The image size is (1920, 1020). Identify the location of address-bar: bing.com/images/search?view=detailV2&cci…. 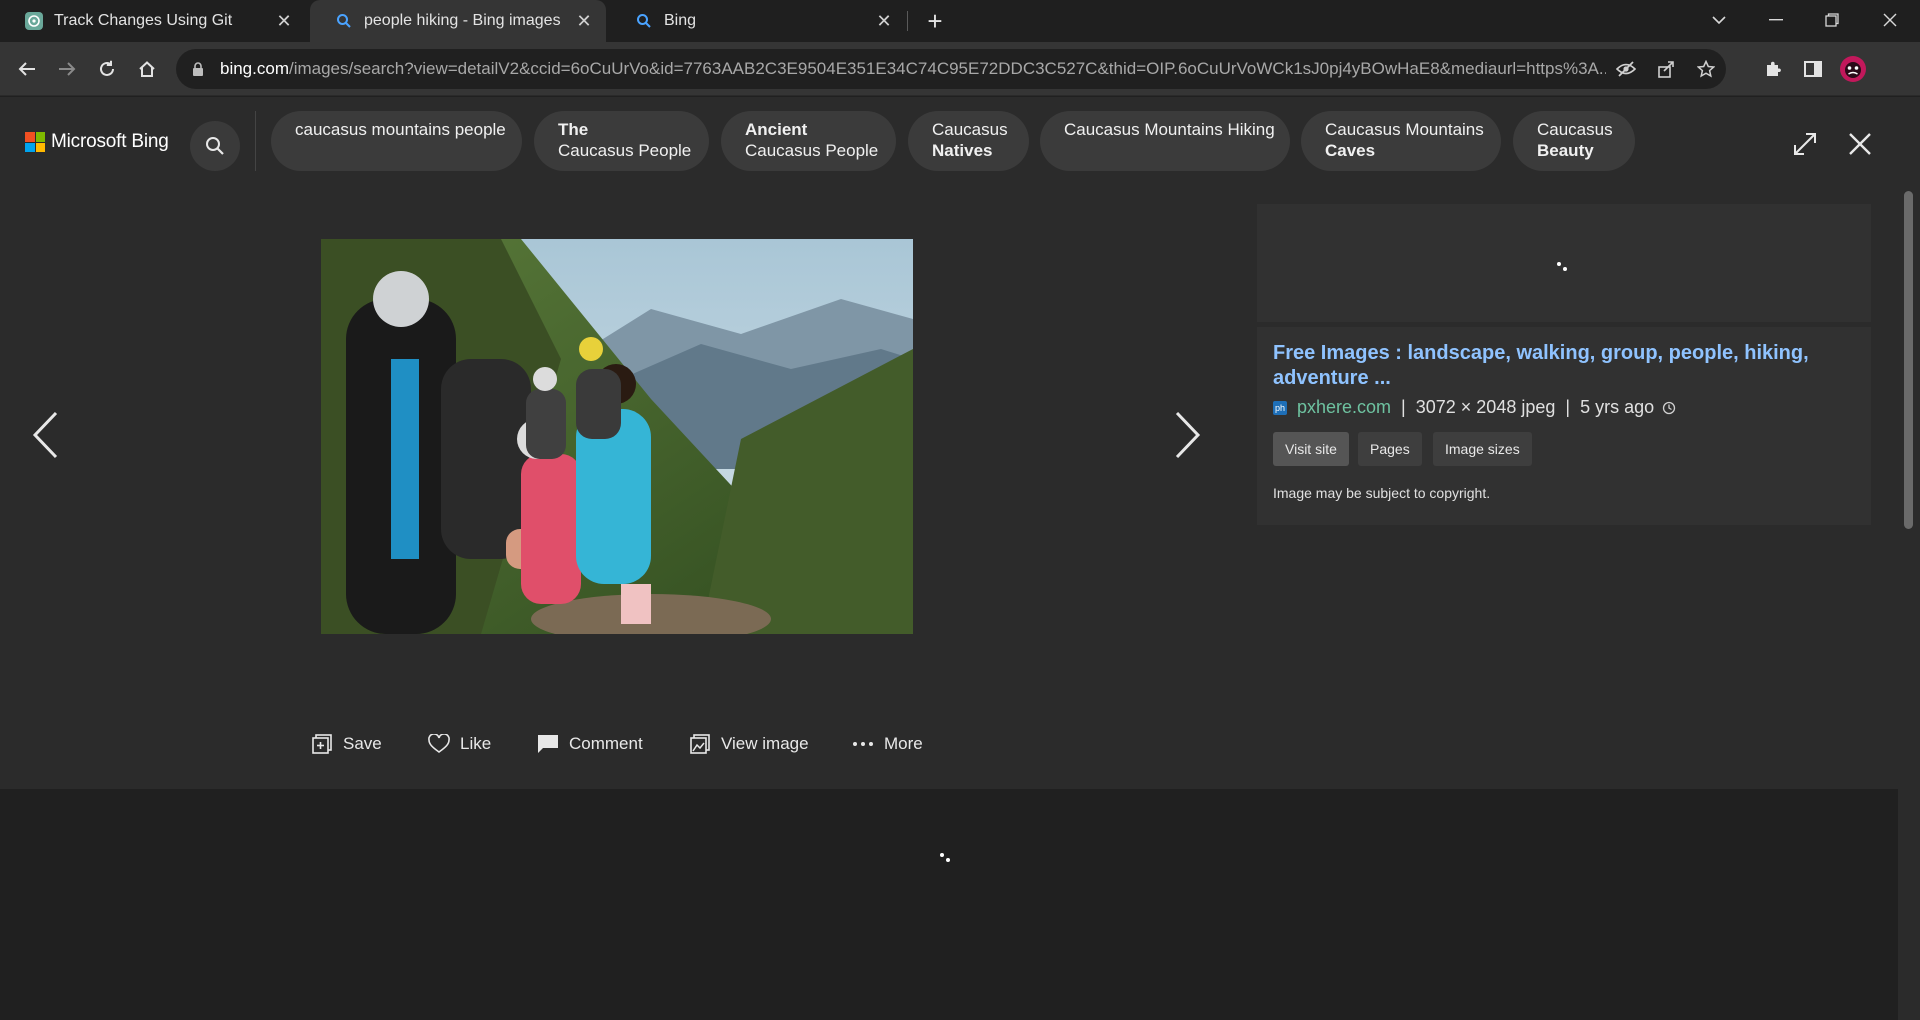
(951, 69).